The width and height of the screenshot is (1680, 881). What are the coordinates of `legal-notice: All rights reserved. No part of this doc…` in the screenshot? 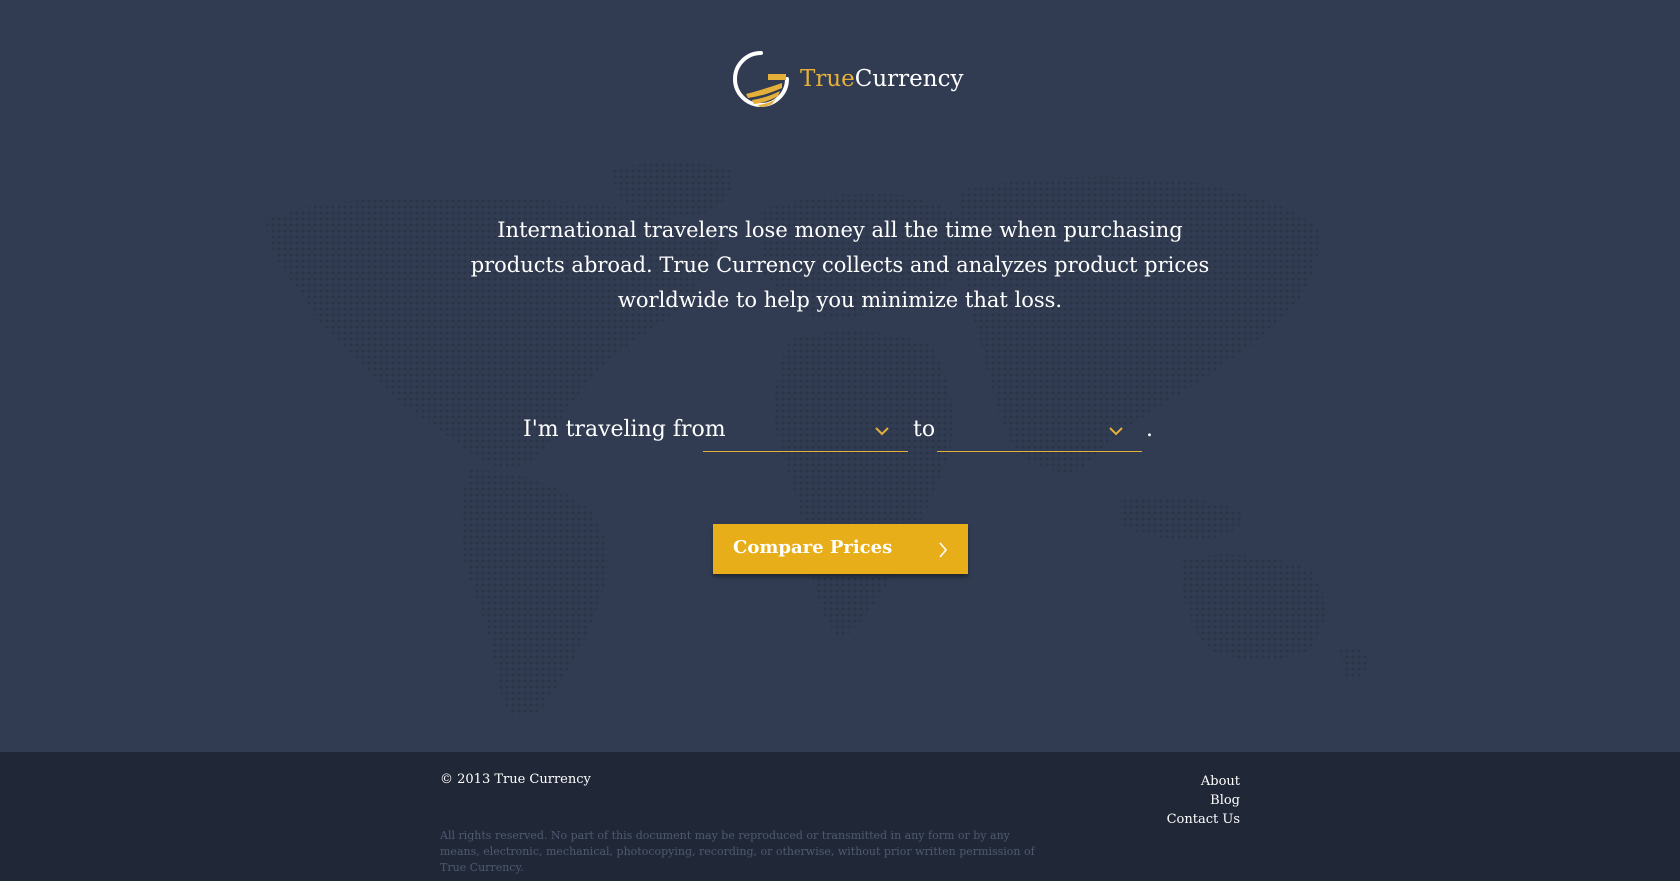 It's located at (737, 851).